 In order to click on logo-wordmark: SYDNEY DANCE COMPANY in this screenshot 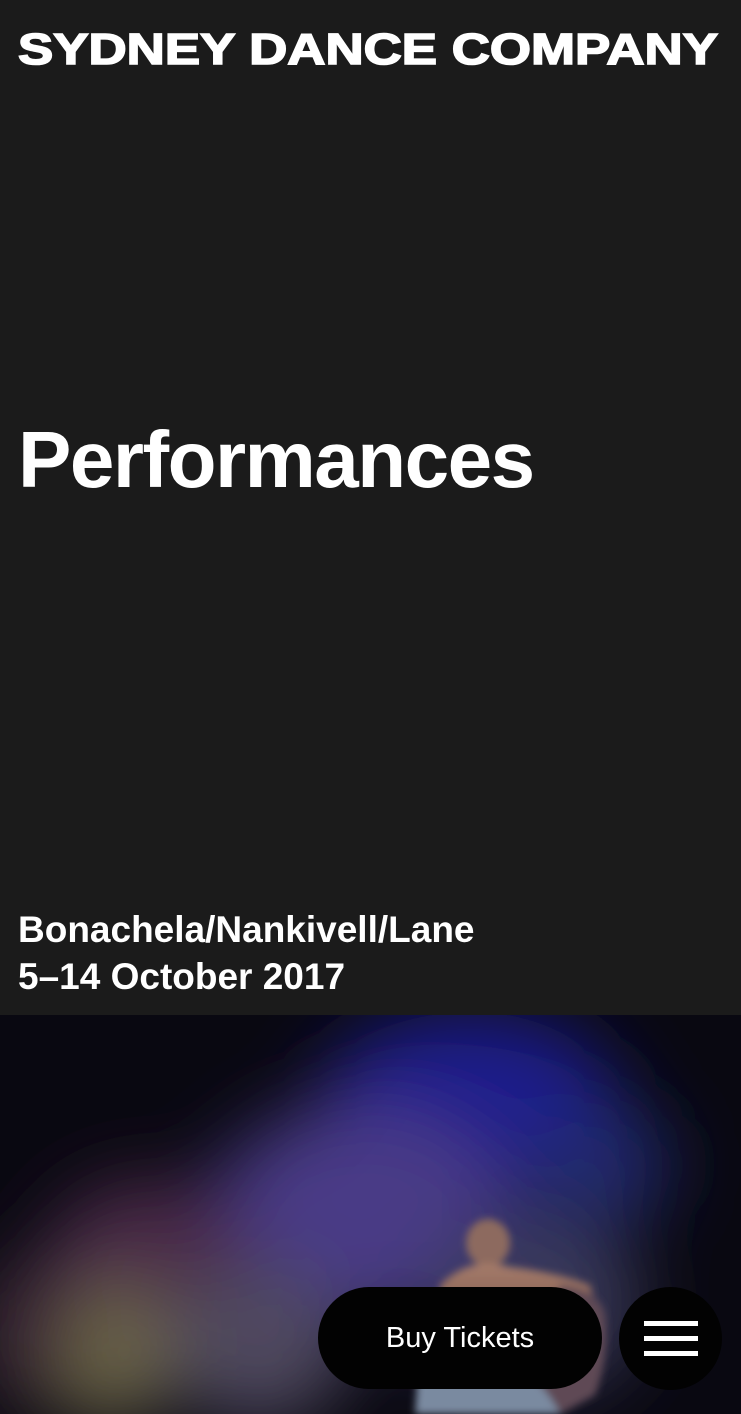, I will do `click(368, 48)`.